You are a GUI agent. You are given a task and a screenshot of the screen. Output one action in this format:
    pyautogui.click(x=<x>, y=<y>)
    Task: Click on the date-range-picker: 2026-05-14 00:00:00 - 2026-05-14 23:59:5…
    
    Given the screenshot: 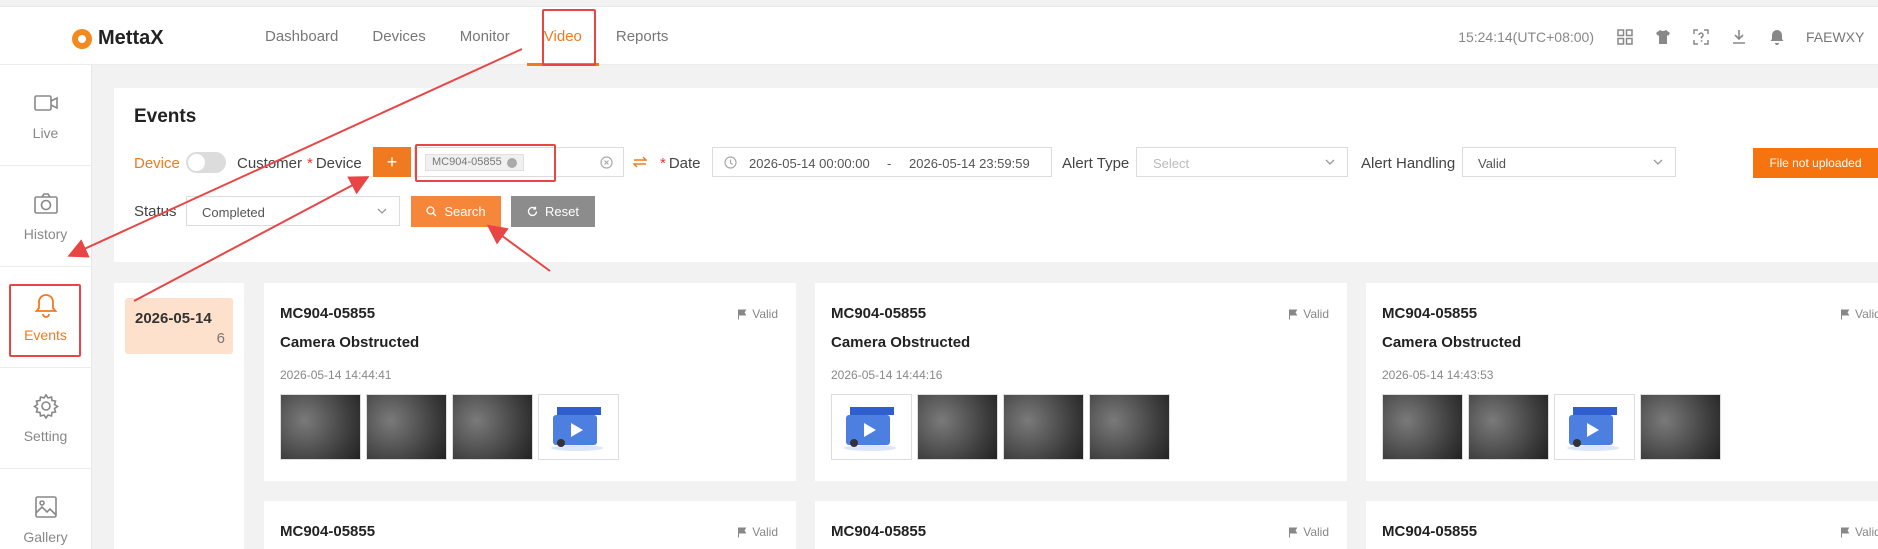 What is the action you would take?
    pyautogui.click(x=882, y=162)
    